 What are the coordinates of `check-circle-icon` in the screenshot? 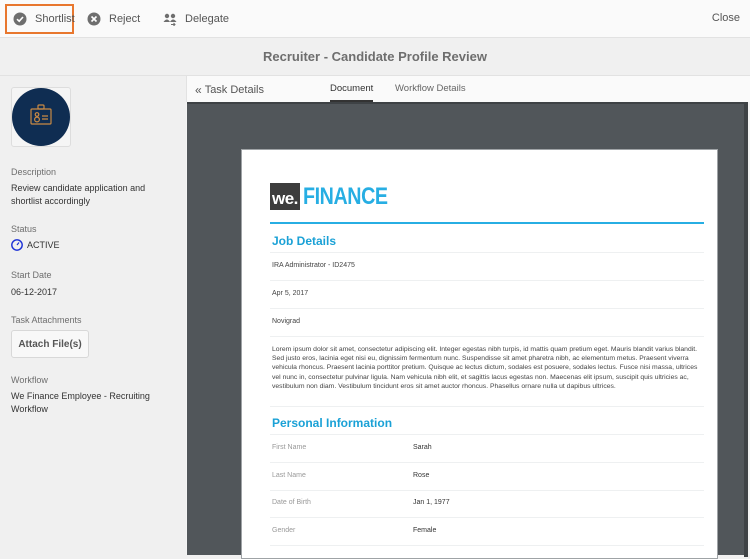 It's located at (20, 19).